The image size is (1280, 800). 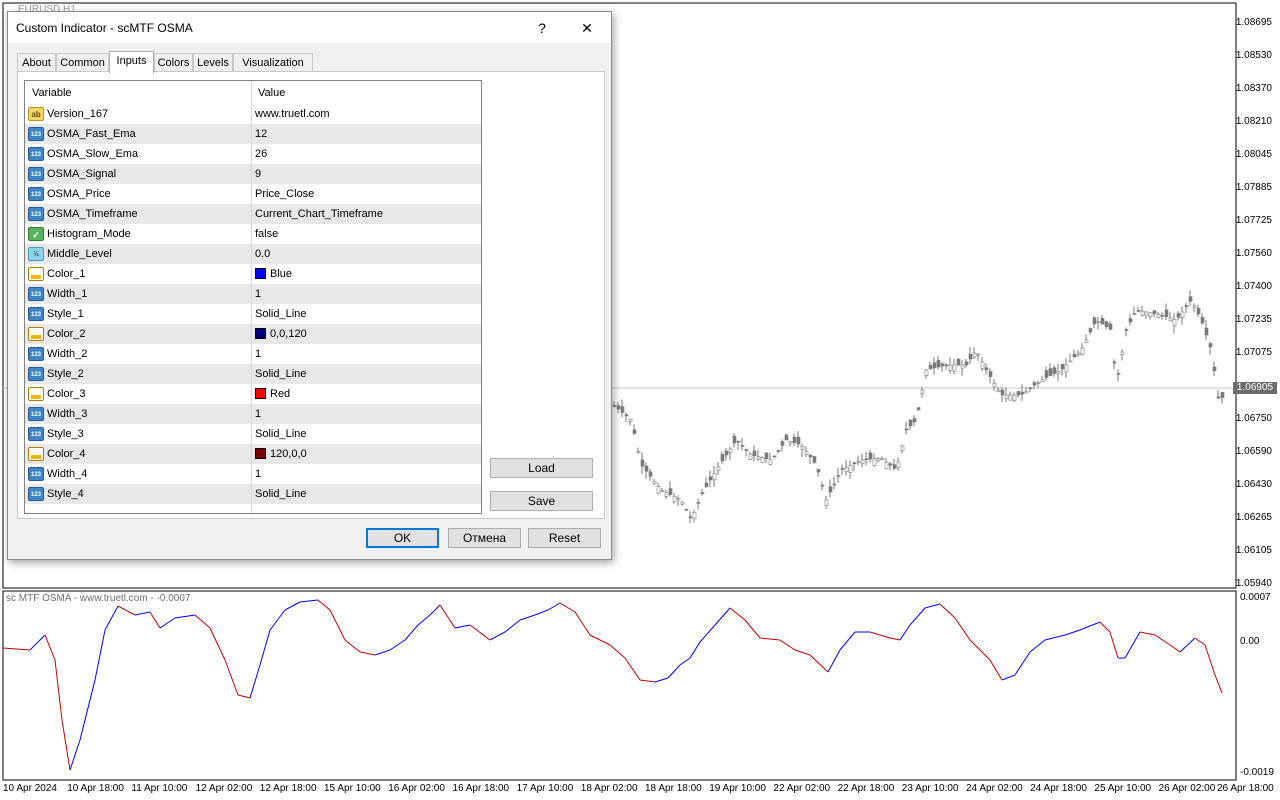 I want to click on price-label: 1.08530, so click(x=1253, y=55).